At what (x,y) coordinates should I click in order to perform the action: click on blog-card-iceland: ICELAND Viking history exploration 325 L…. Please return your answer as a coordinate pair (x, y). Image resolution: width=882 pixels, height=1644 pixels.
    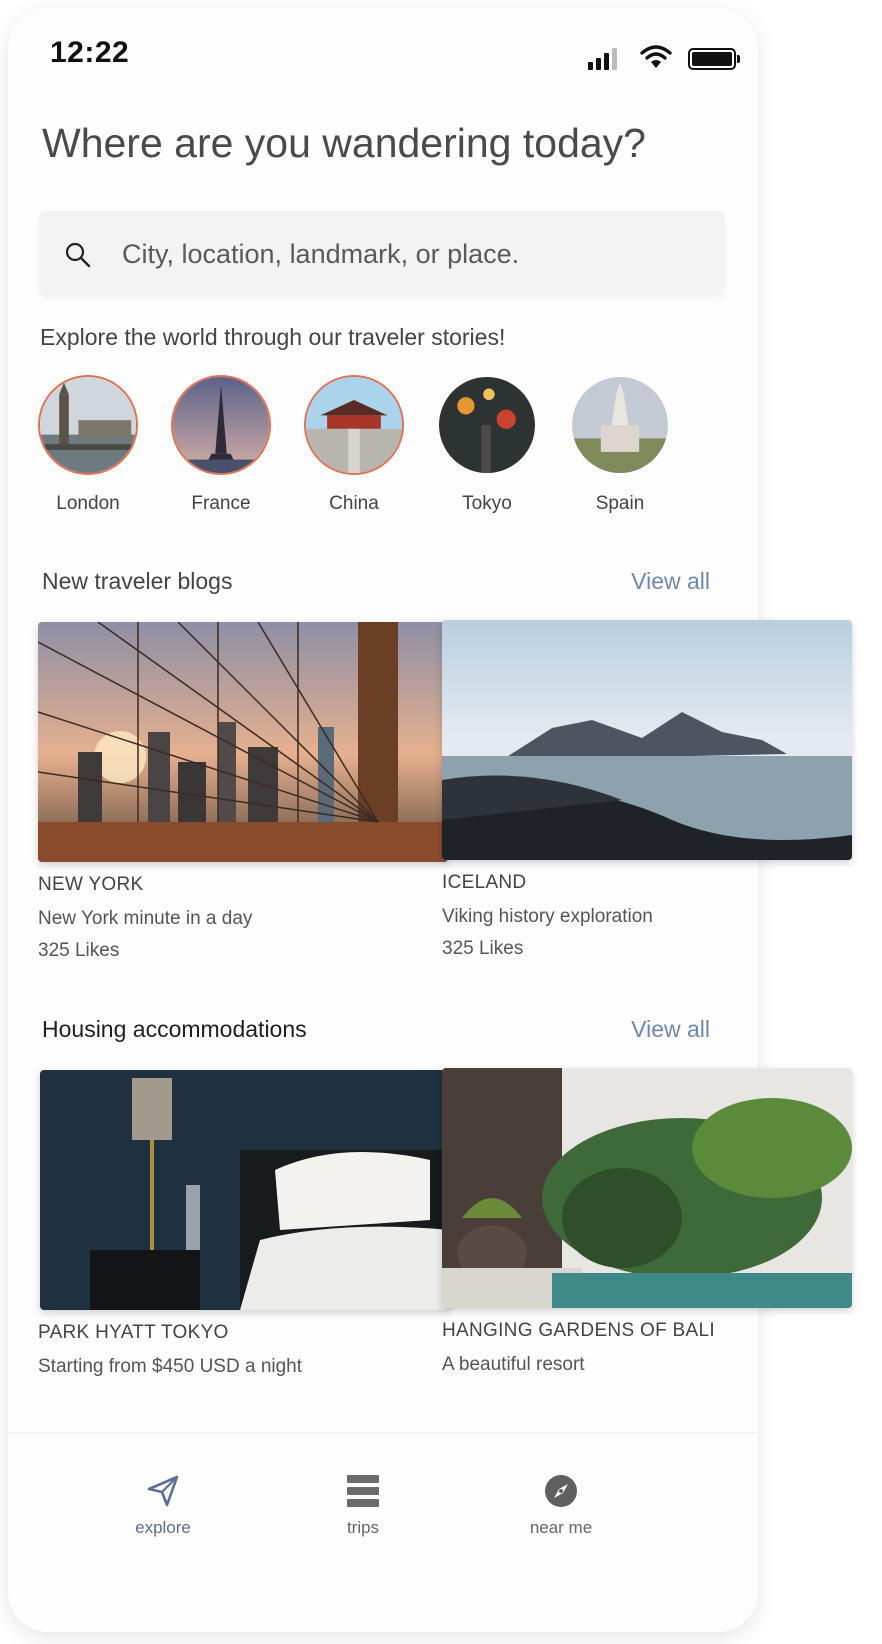
    Looking at the image, I should click on (647, 790).